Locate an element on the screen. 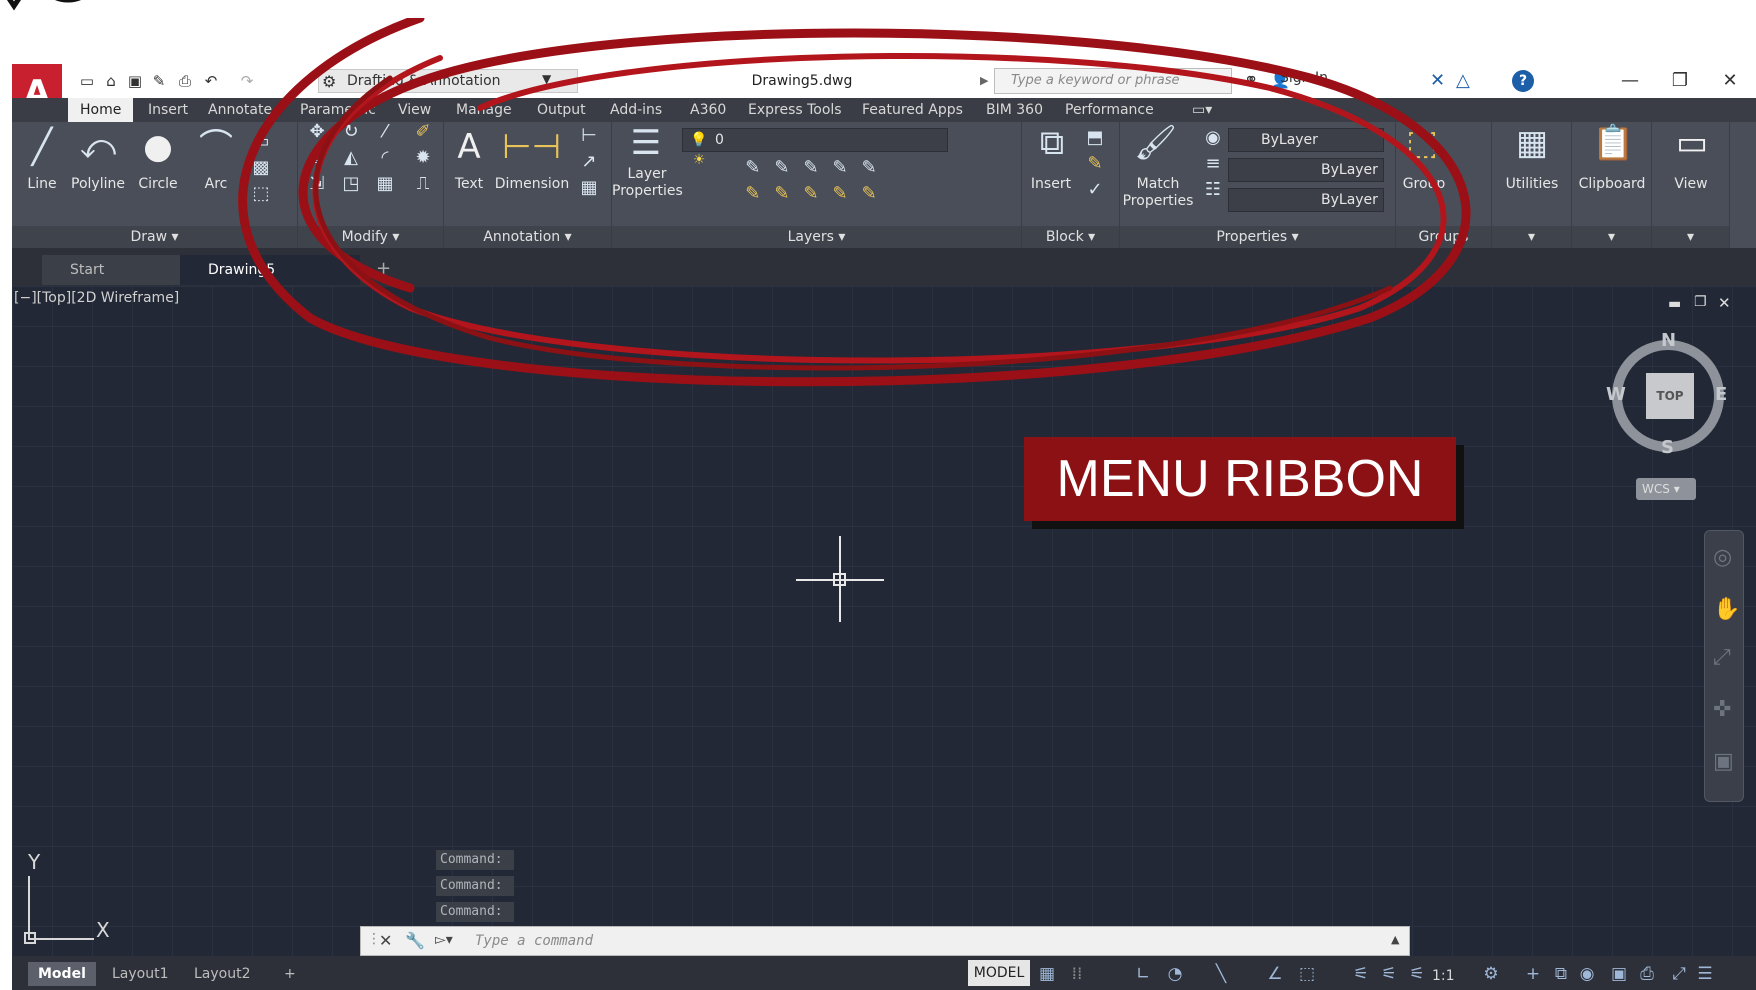  tab-view: View is located at coordinates (414, 110).